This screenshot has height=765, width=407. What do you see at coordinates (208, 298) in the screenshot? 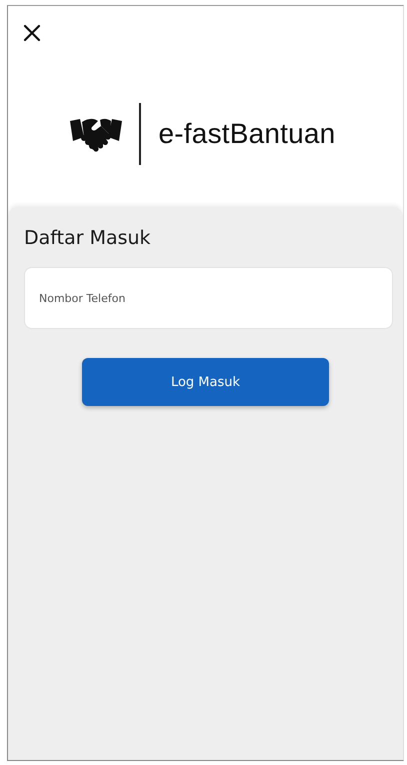
I see `phone-field: Nombor Telefon` at bounding box center [208, 298].